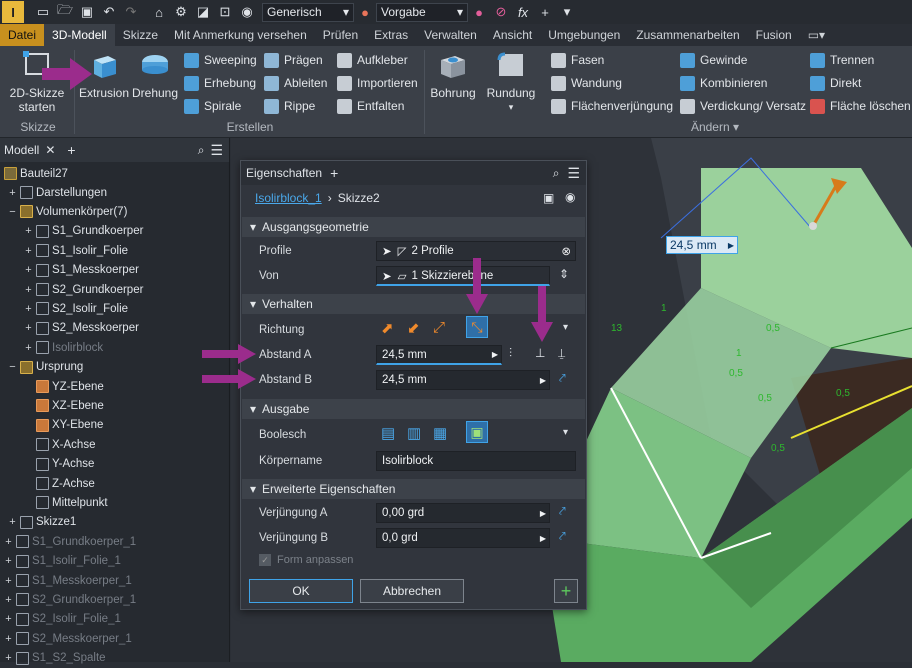 The height and width of the screenshot is (668, 912). What do you see at coordinates (67, 211) in the screenshot?
I see `tree-item: − Volumenkörper(7)` at bounding box center [67, 211].